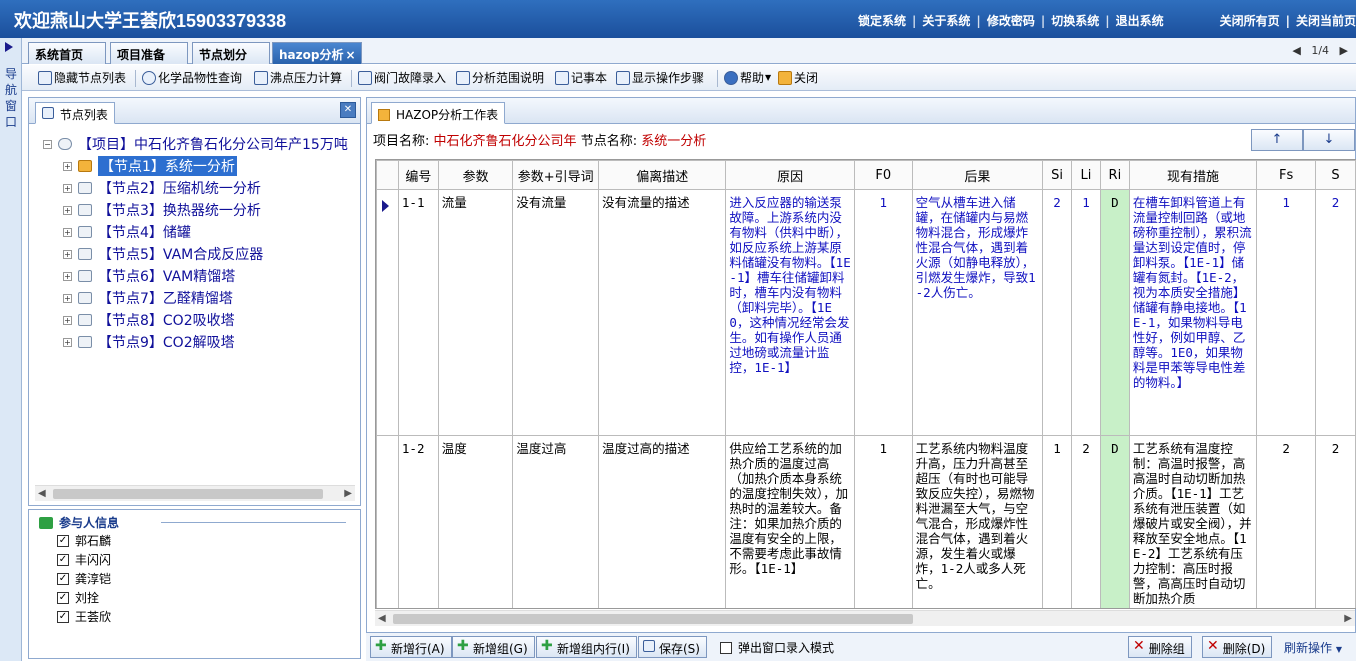 The height and width of the screenshot is (661, 1356). I want to click on cell-fs: 1, so click(1286, 312).